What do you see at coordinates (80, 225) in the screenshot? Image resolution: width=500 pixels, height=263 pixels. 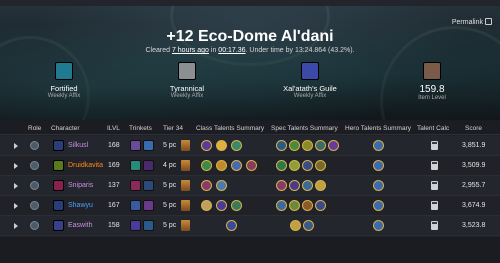 I see `character-name: Easwith` at bounding box center [80, 225].